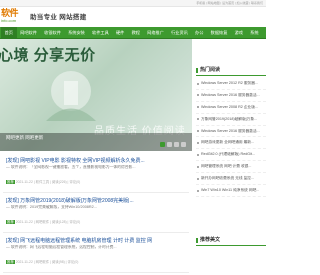 This screenshot has height=275, width=320. Describe the element at coordinates (239, 32) in the screenshot. I see `nav-item: 游戏` at that location.